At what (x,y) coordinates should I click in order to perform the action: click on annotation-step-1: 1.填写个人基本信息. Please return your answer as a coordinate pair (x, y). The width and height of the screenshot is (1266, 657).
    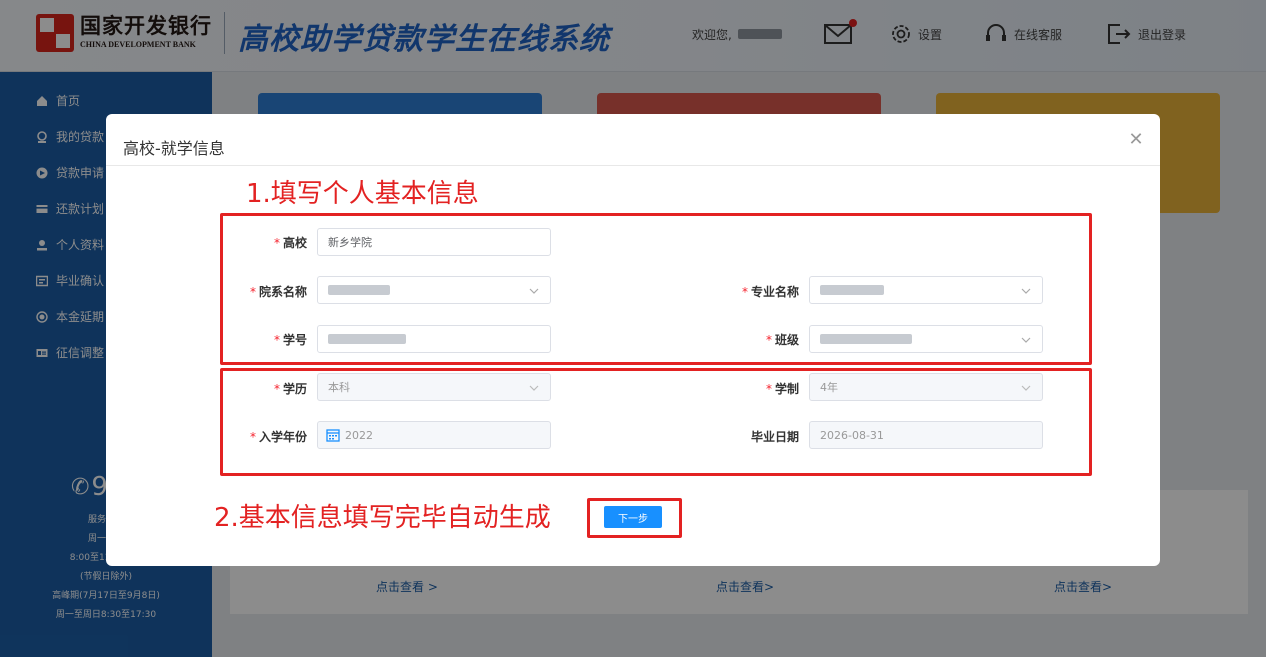
    Looking at the image, I should click on (362, 194).